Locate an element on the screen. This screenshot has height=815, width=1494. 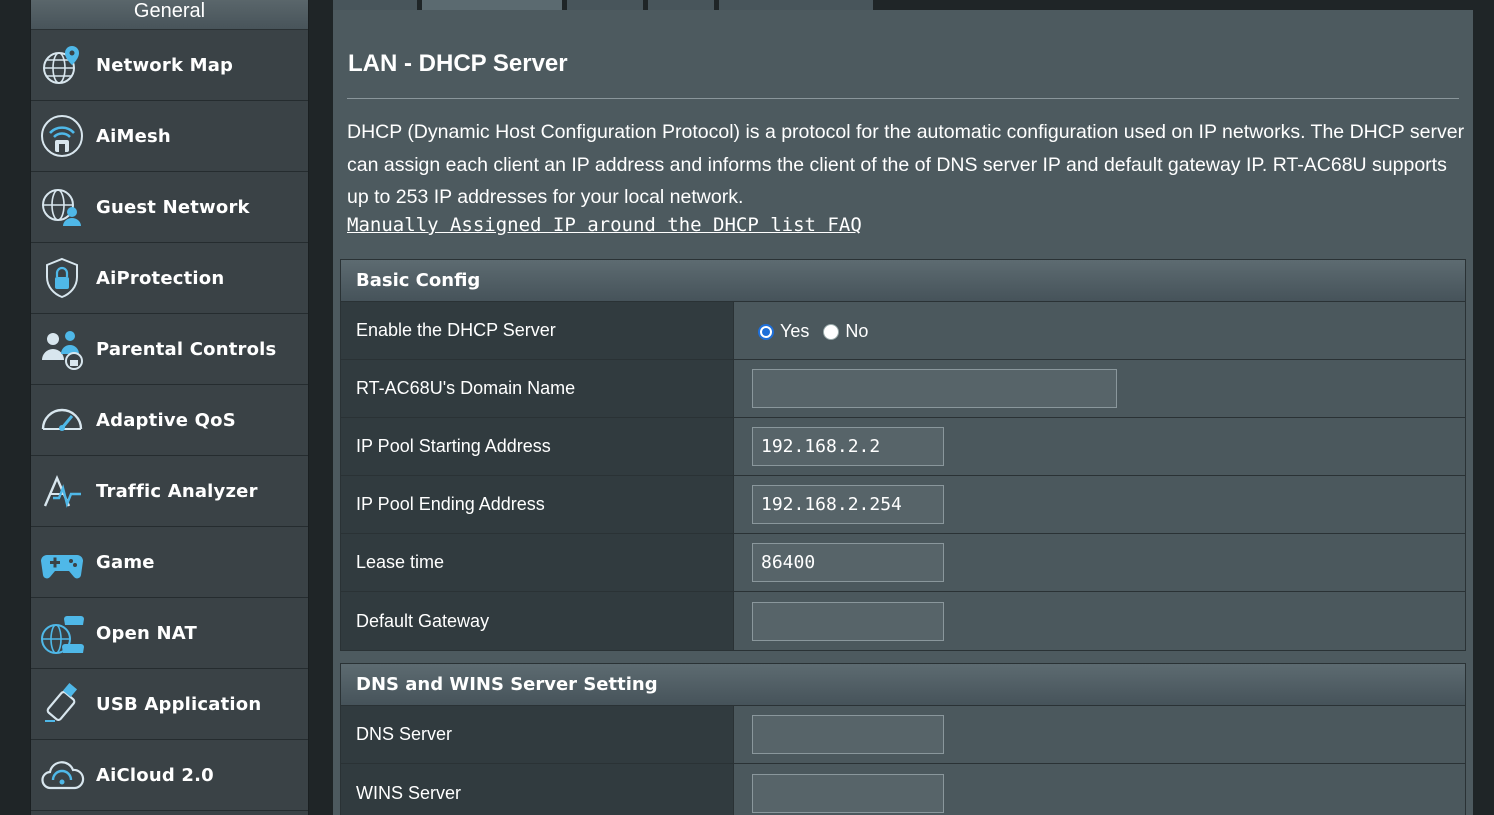
sidebar-item-game: Game is located at coordinates (169, 562).